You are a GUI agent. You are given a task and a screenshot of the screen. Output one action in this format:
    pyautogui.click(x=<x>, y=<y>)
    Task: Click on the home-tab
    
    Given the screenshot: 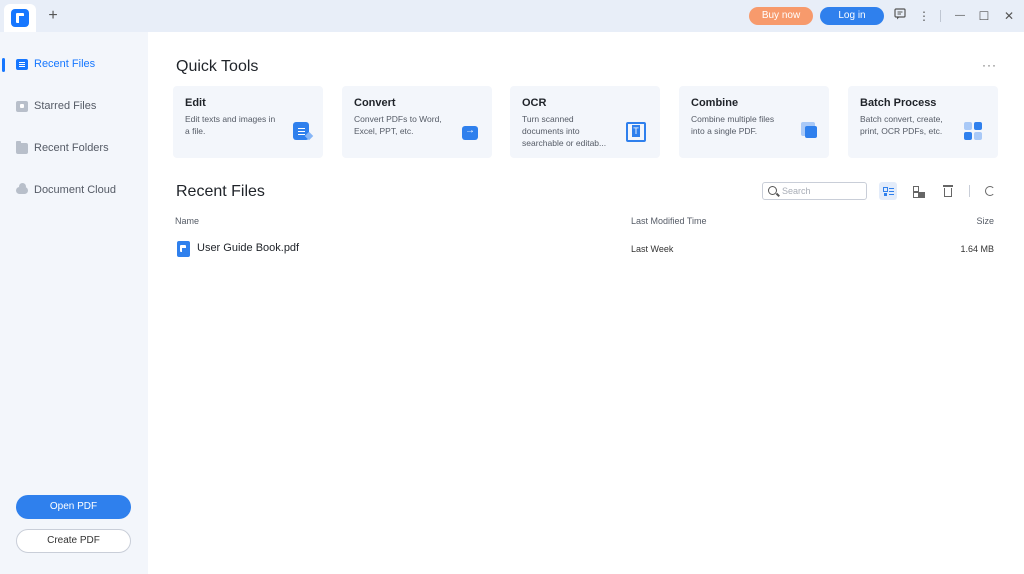 What is the action you would take?
    pyautogui.click(x=20, y=18)
    